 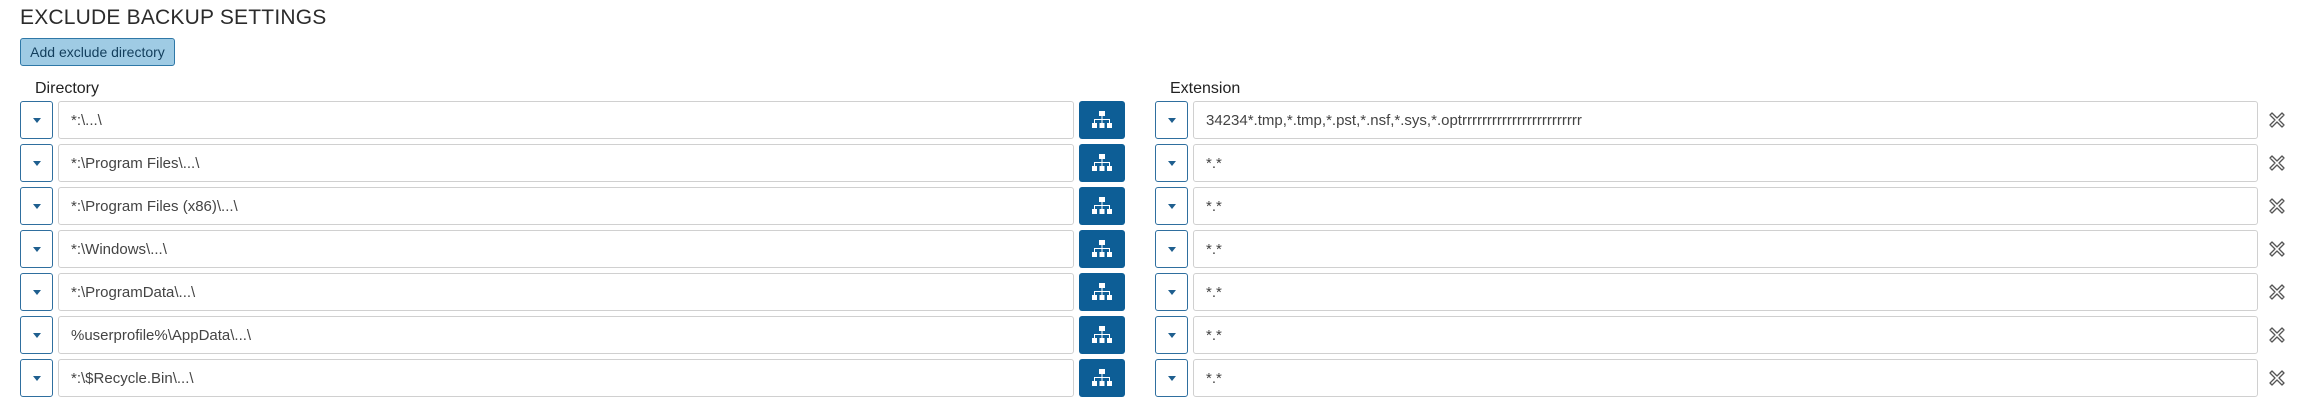 What do you see at coordinates (566, 335) in the screenshot?
I see `directory-input: %userprofile%\AppData\...\` at bounding box center [566, 335].